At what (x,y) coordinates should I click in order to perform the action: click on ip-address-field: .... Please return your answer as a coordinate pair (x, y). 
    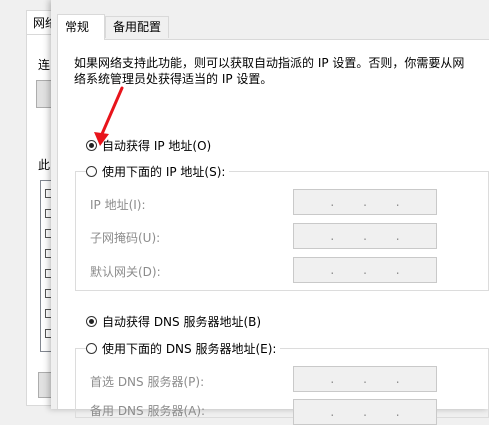
    Looking at the image, I should click on (365, 202).